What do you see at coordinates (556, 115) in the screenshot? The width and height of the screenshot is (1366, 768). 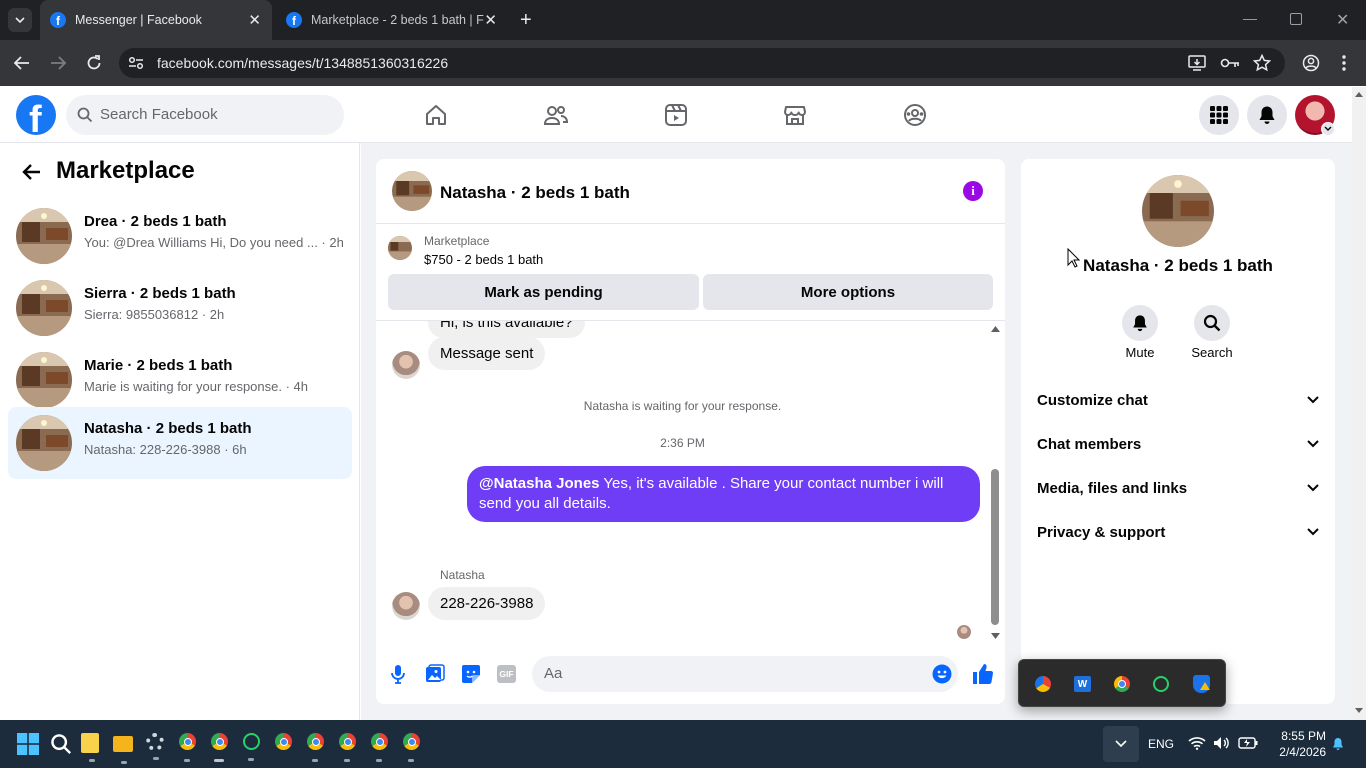 I see `friends-icon` at bounding box center [556, 115].